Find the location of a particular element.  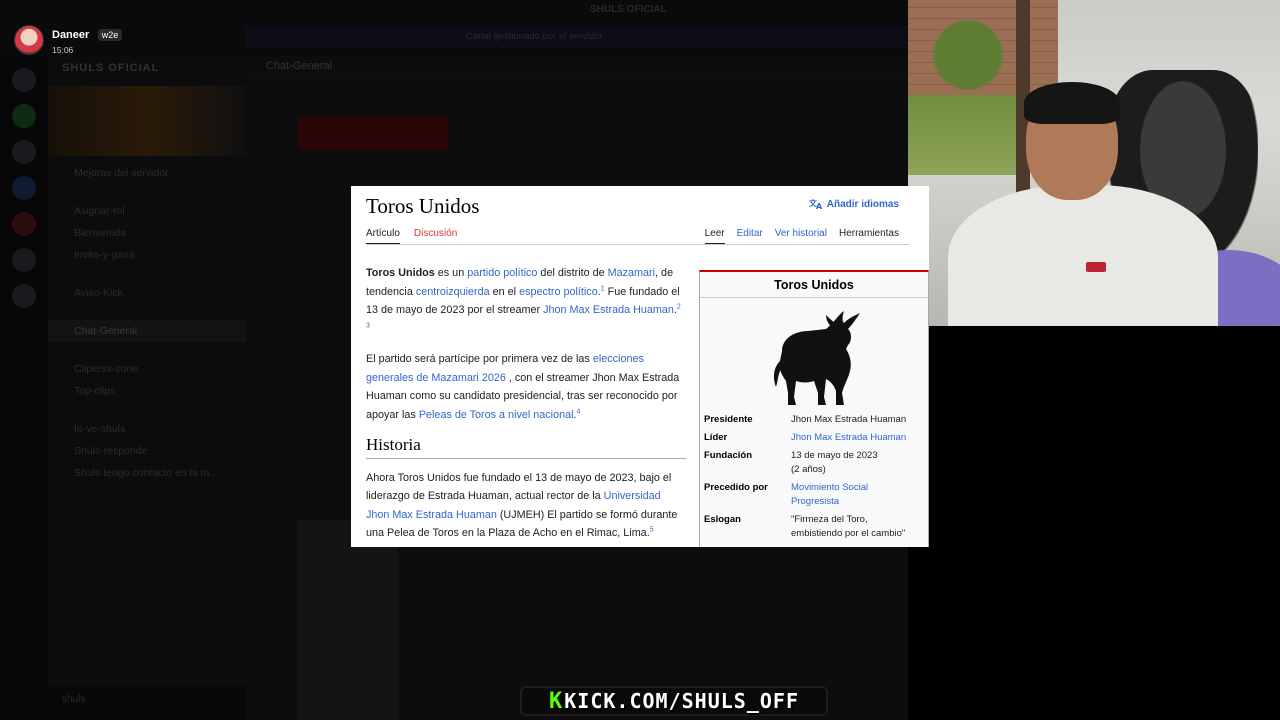

channel-item: Io-ve-shuls is located at coordinates (147, 429).